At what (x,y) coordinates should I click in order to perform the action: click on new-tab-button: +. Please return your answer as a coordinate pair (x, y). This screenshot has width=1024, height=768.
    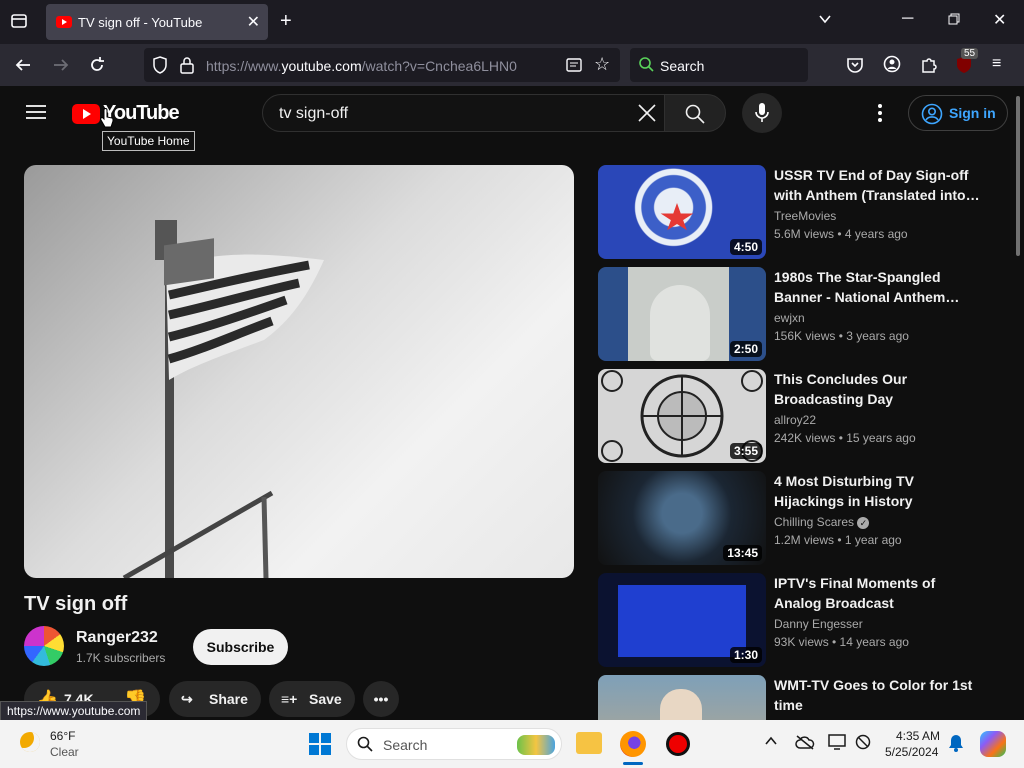
    Looking at the image, I should click on (286, 21).